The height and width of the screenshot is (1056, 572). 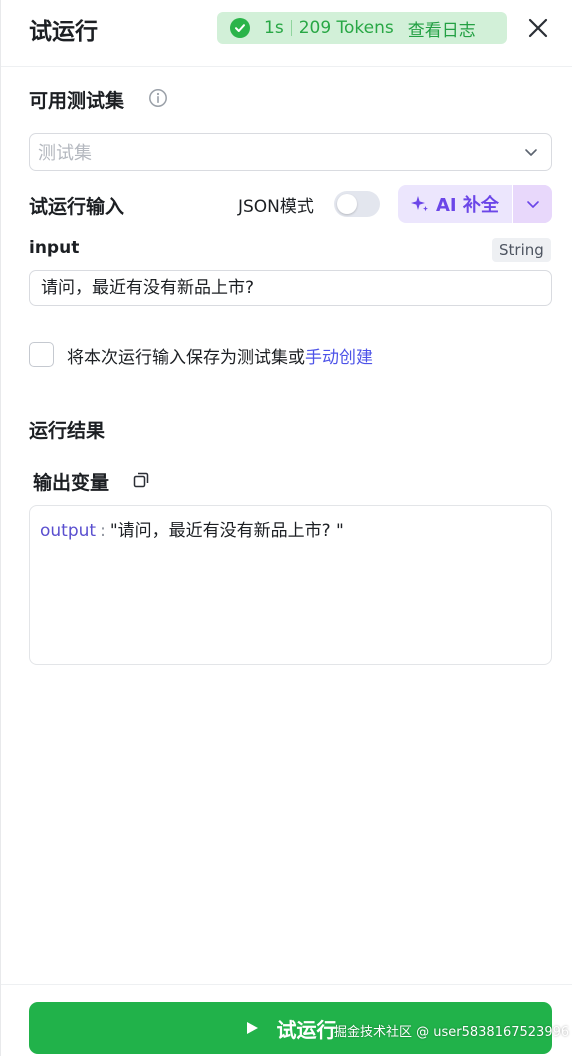 I want to click on close-button, so click(x=538, y=28).